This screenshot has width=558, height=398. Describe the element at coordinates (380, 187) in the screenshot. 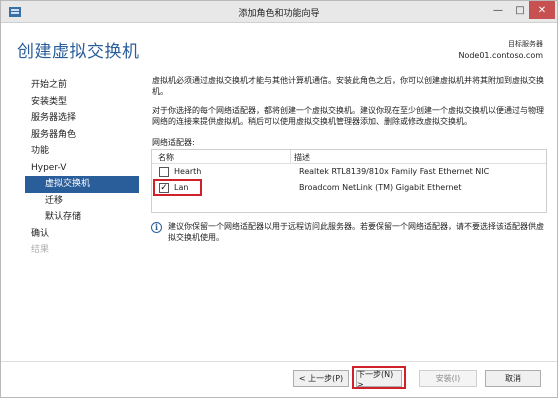

I see `adapter-description: Broadcom NetLink (TM) Gigabit Ethernet` at that location.